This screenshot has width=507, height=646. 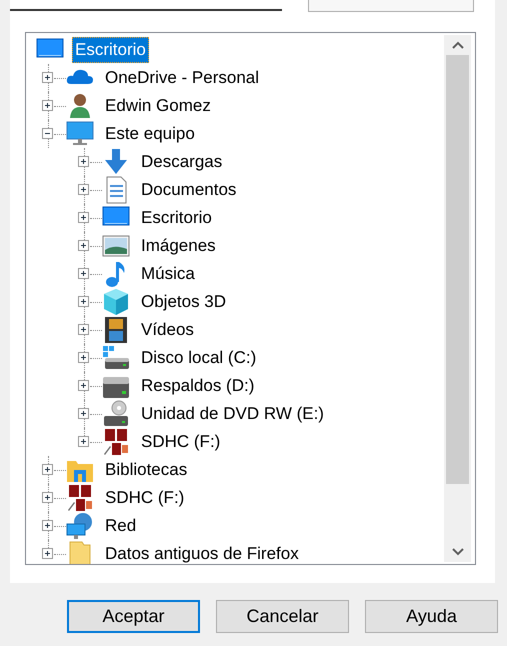 What do you see at coordinates (458, 552) in the screenshot?
I see `scroll-down-icon` at bounding box center [458, 552].